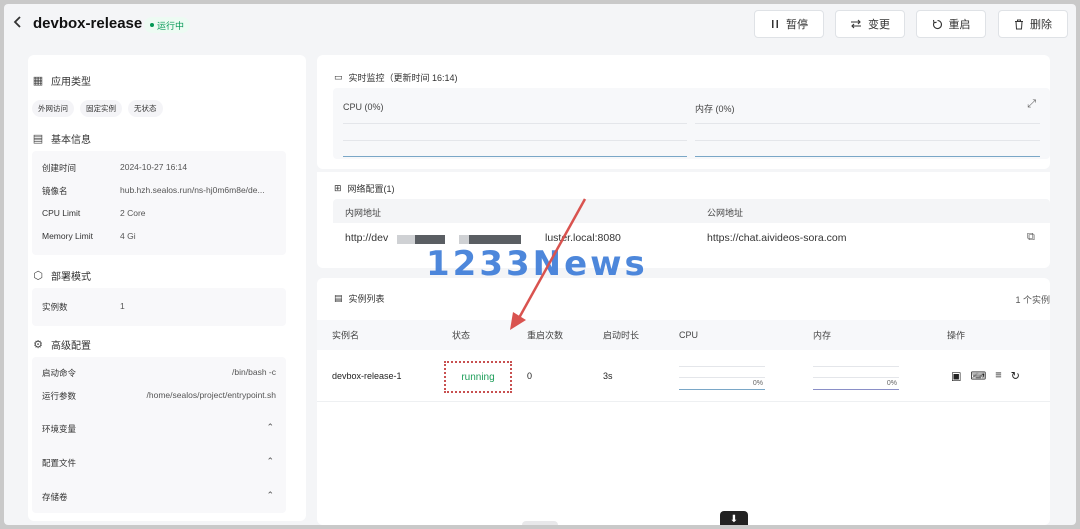 This screenshot has width=1080, height=529. I want to click on network-icon: ⊞, so click(338, 188).